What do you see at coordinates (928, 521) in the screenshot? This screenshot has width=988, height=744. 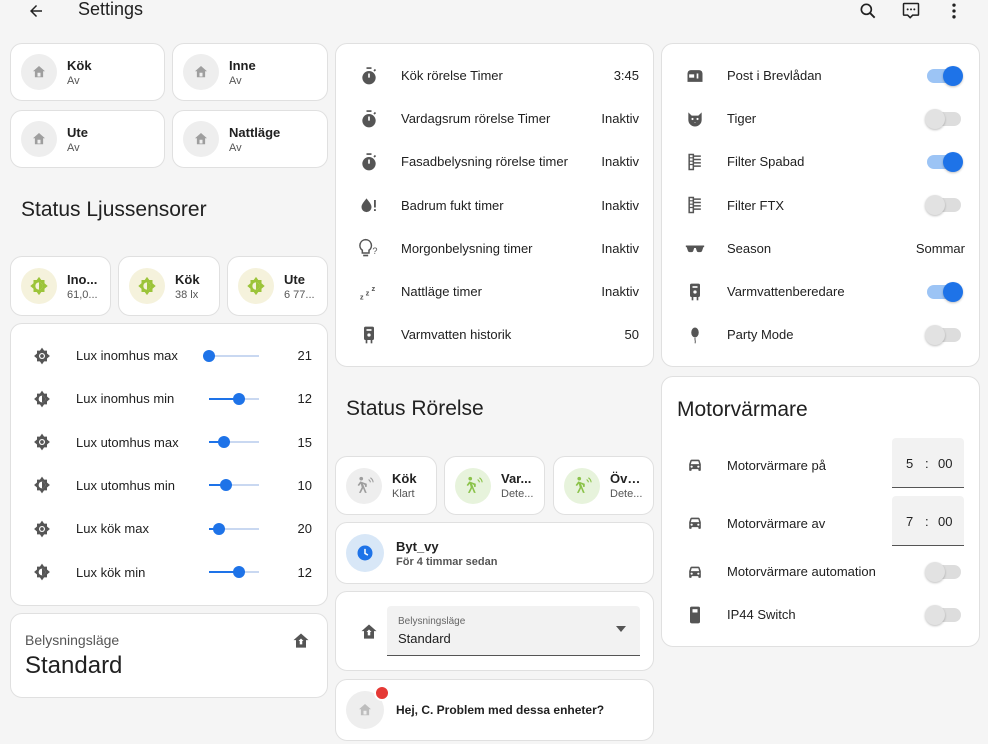 I see `motorvarmare-off-time-input: 7 : 00` at bounding box center [928, 521].